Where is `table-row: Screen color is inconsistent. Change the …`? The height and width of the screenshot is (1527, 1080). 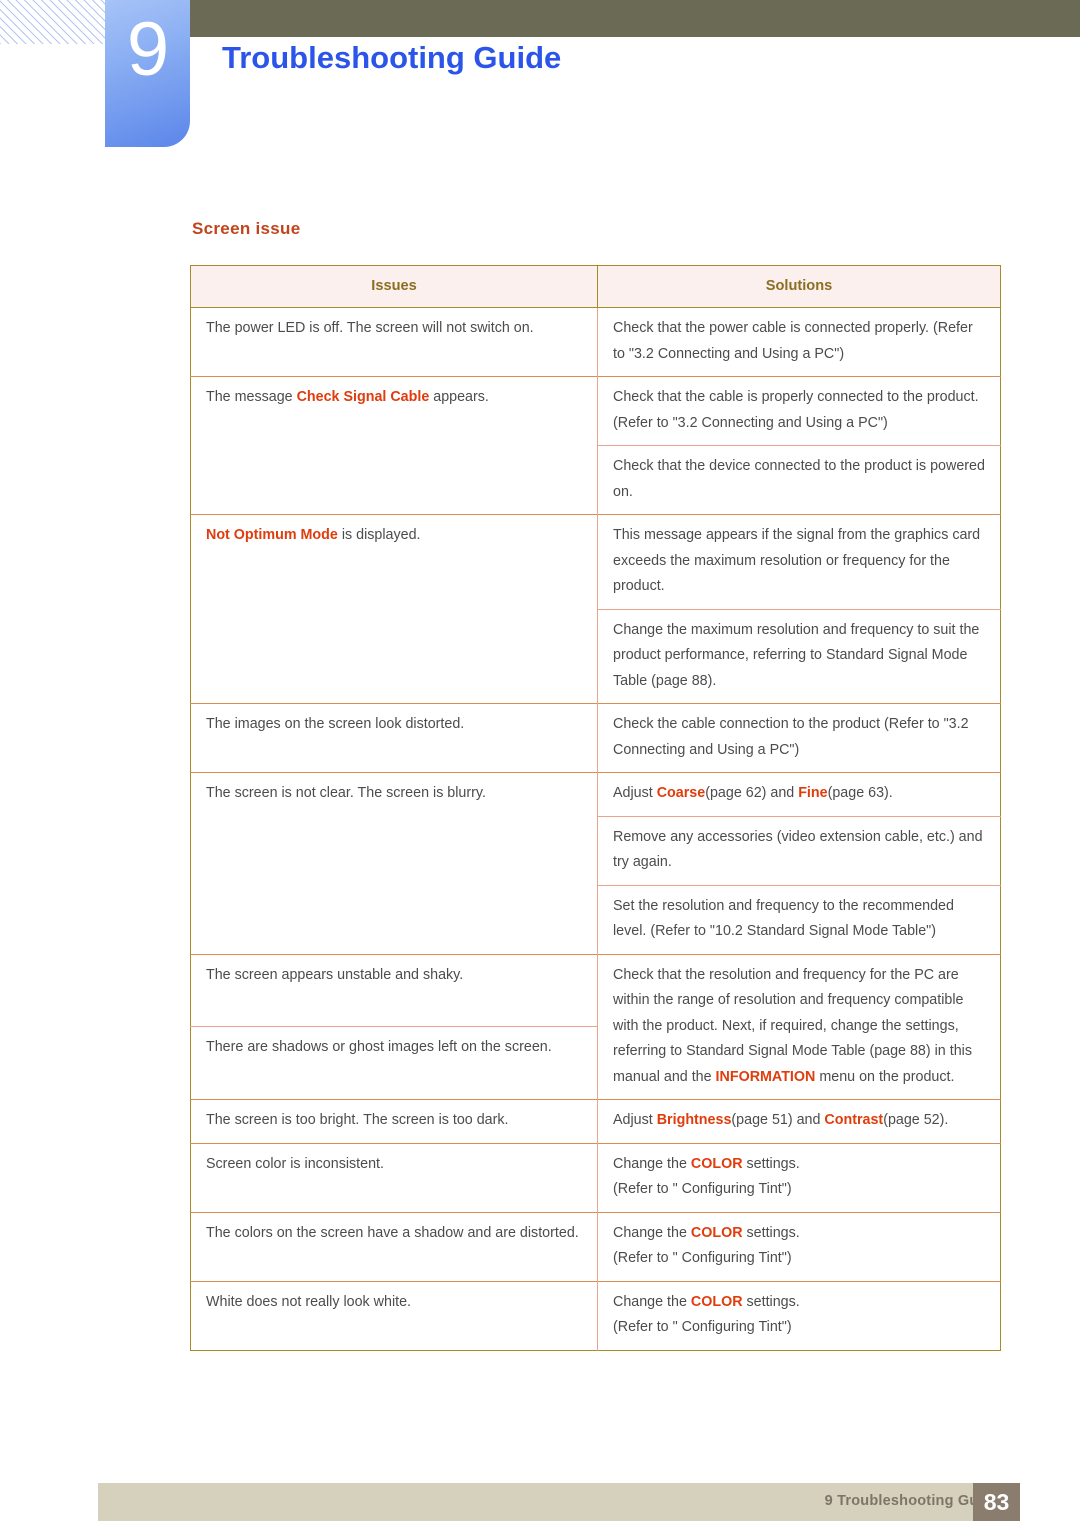
table-row: Screen color is inconsistent. Change the … is located at coordinates (595, 1177).